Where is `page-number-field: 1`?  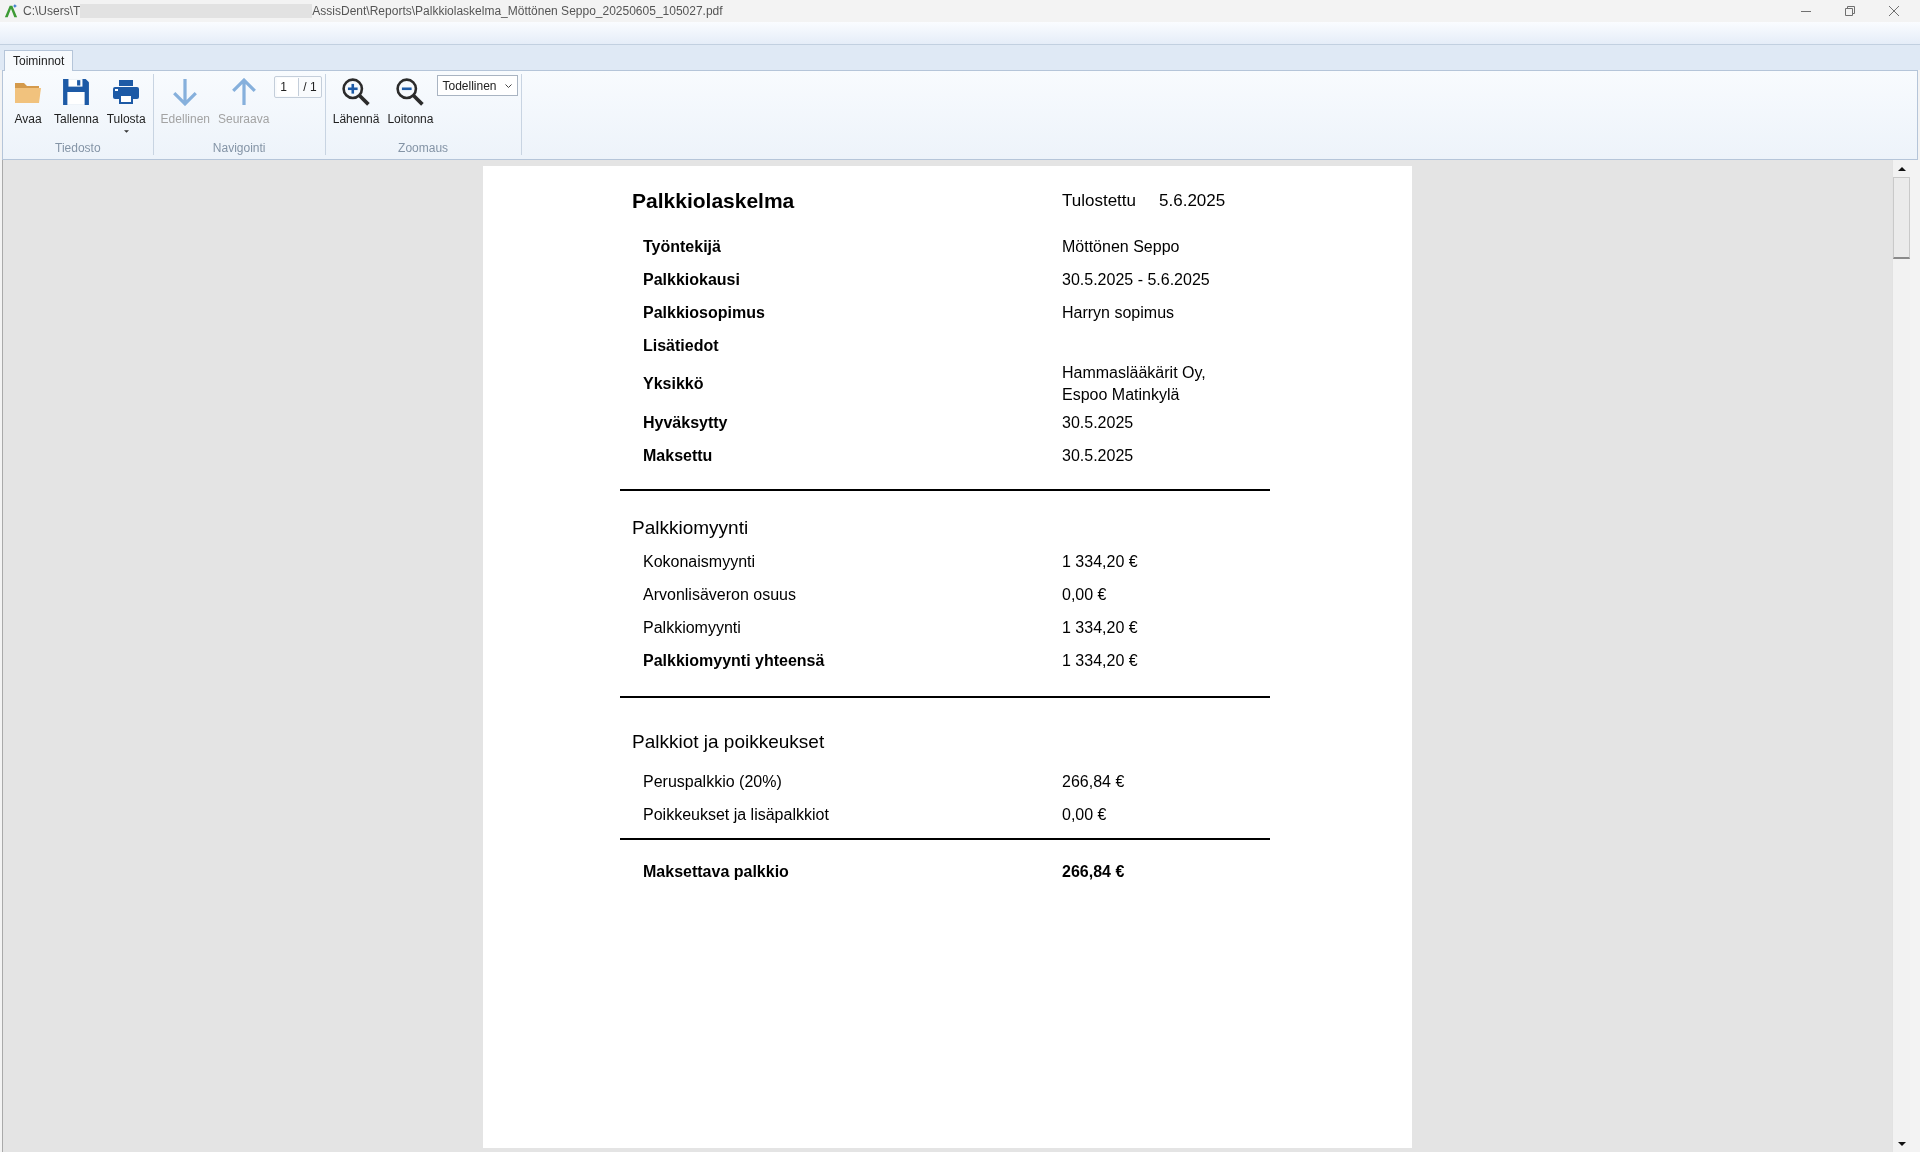 page-number-field: 1 is located at coordinates (288, 87).